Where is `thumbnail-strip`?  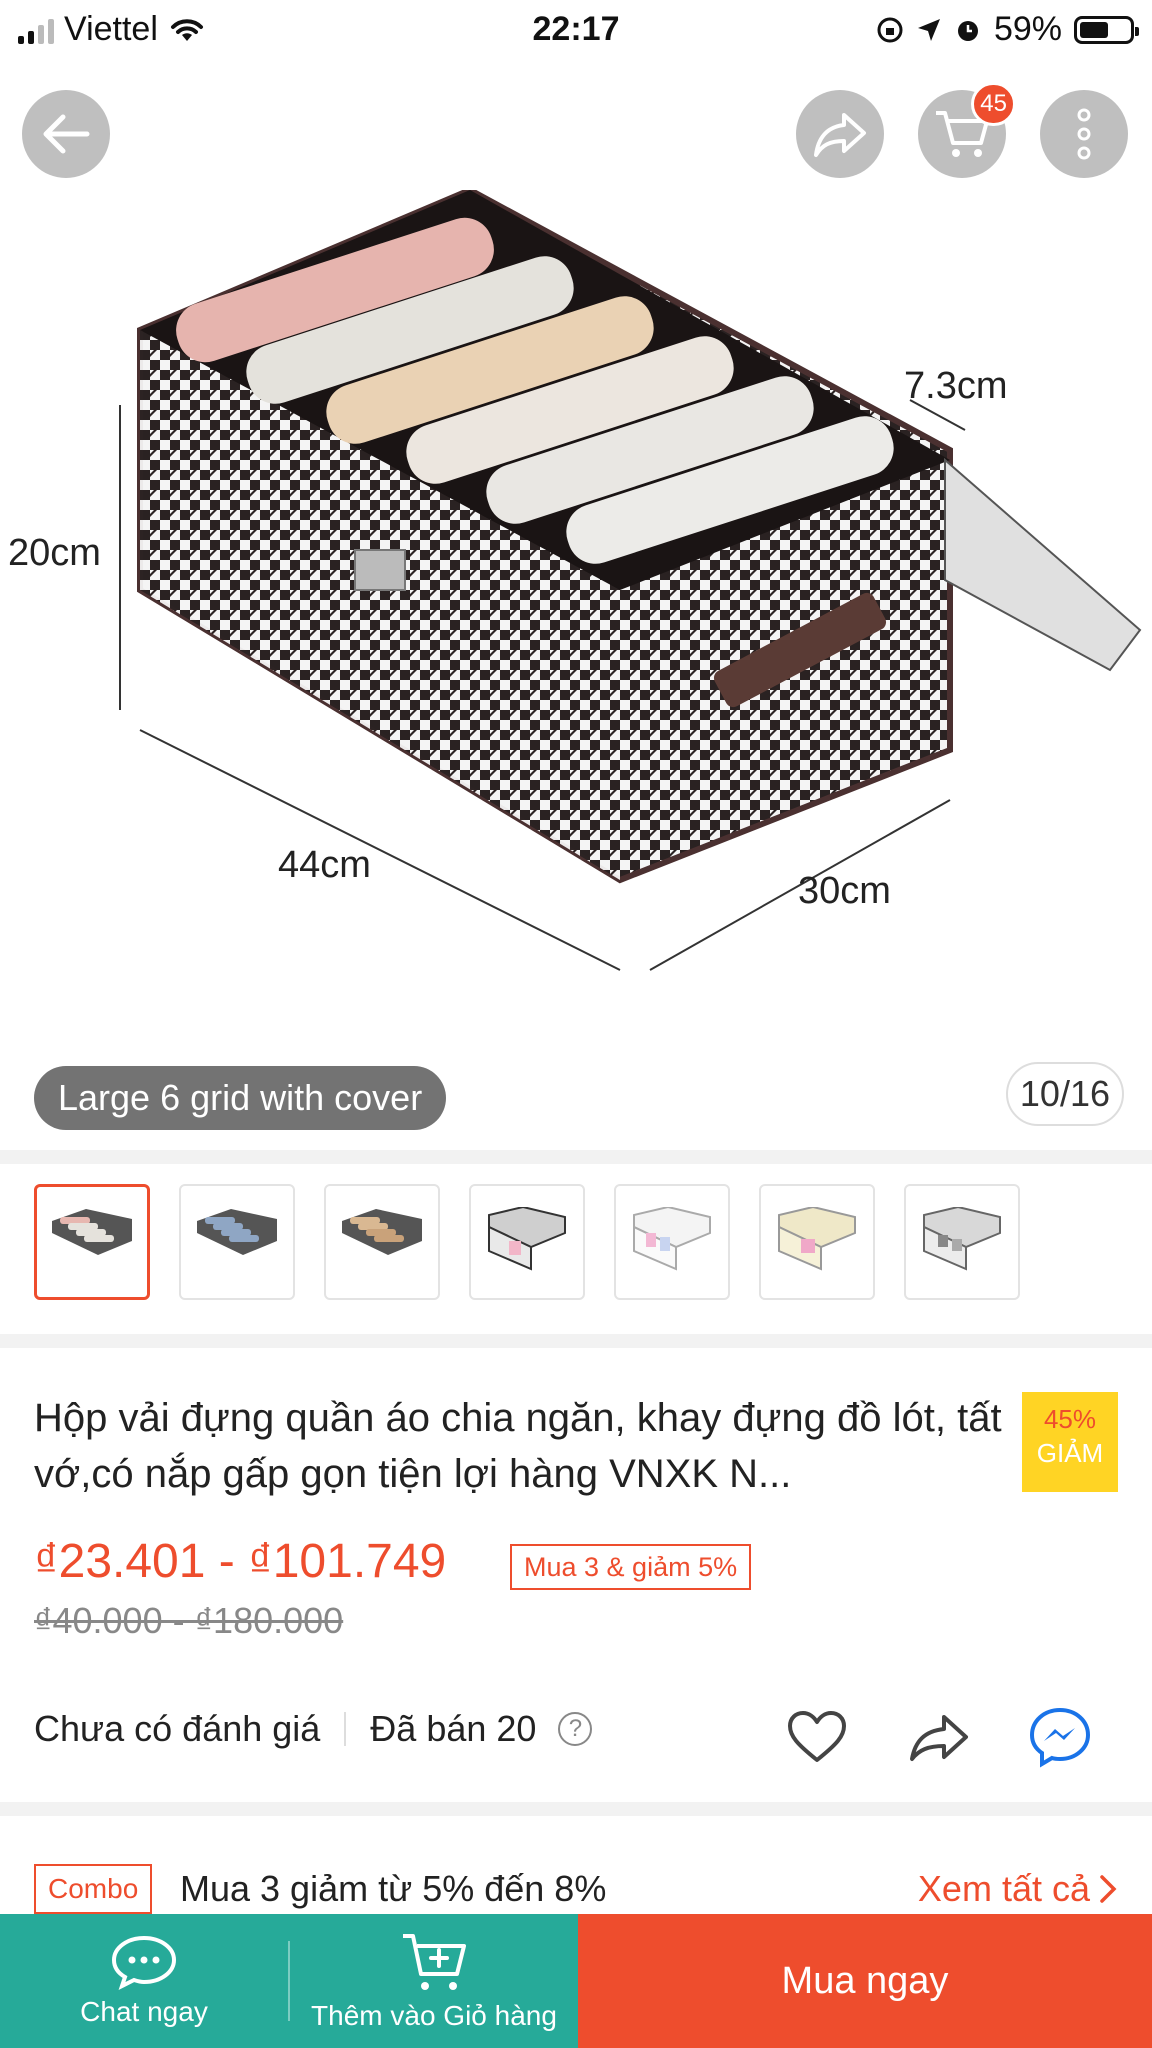
thumbnail-strip is located at coordinates (527, 1242).